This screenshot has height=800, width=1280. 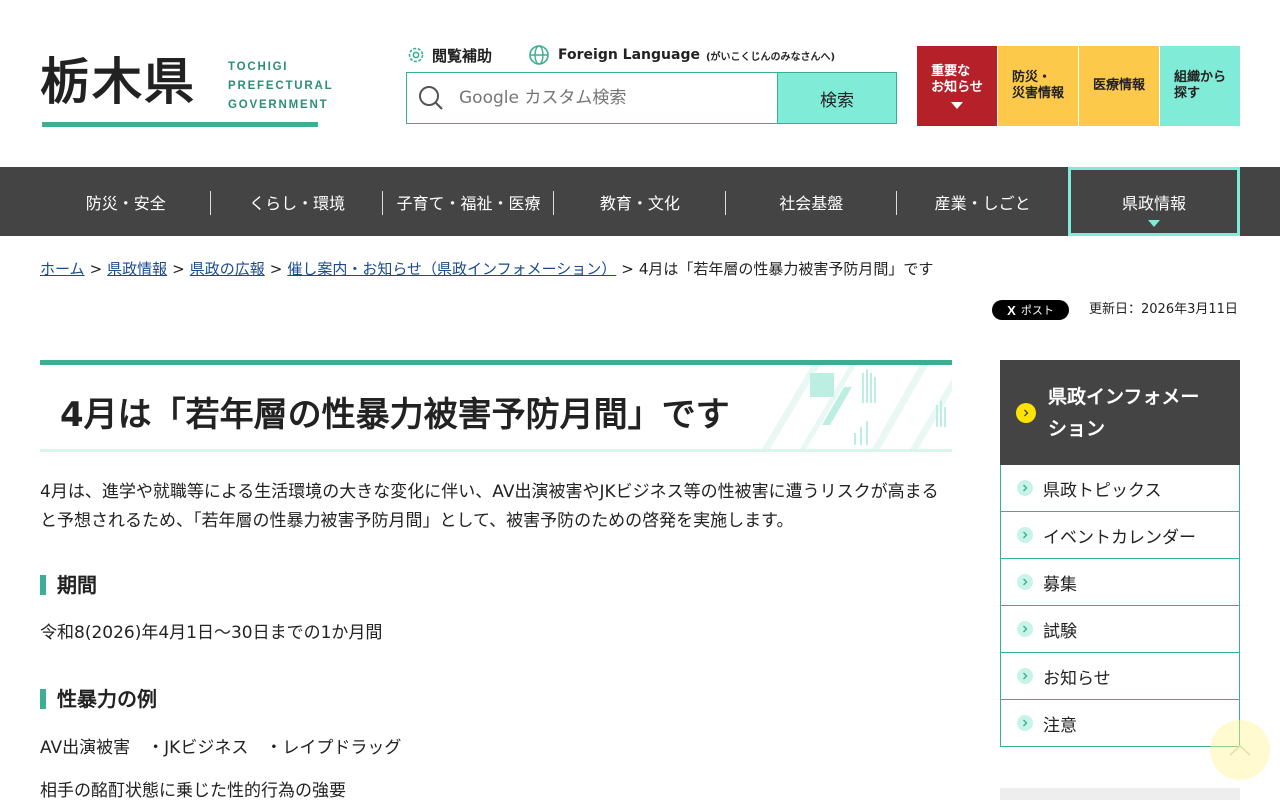 I want to click on nav-prefectural-info-label: 県政情報, so click(x=1154, y=203).